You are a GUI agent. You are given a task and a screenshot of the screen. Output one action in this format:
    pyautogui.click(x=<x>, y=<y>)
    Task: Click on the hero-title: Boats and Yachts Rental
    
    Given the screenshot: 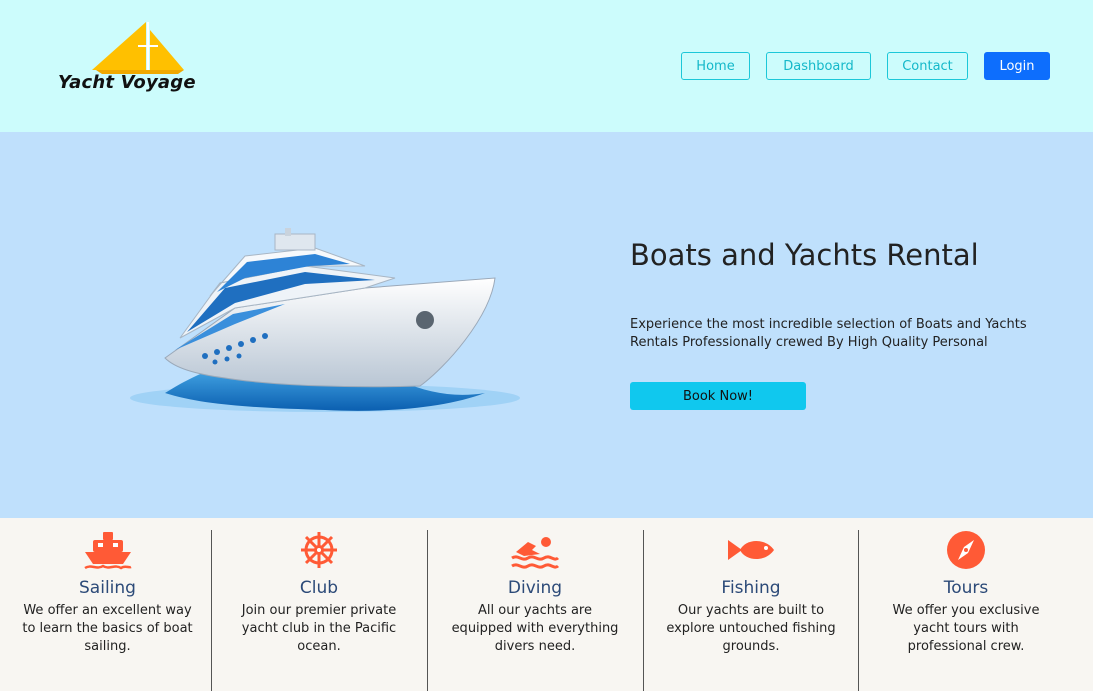 What is the action you would take?
    pyautogui.click(x=804, y=255)
    